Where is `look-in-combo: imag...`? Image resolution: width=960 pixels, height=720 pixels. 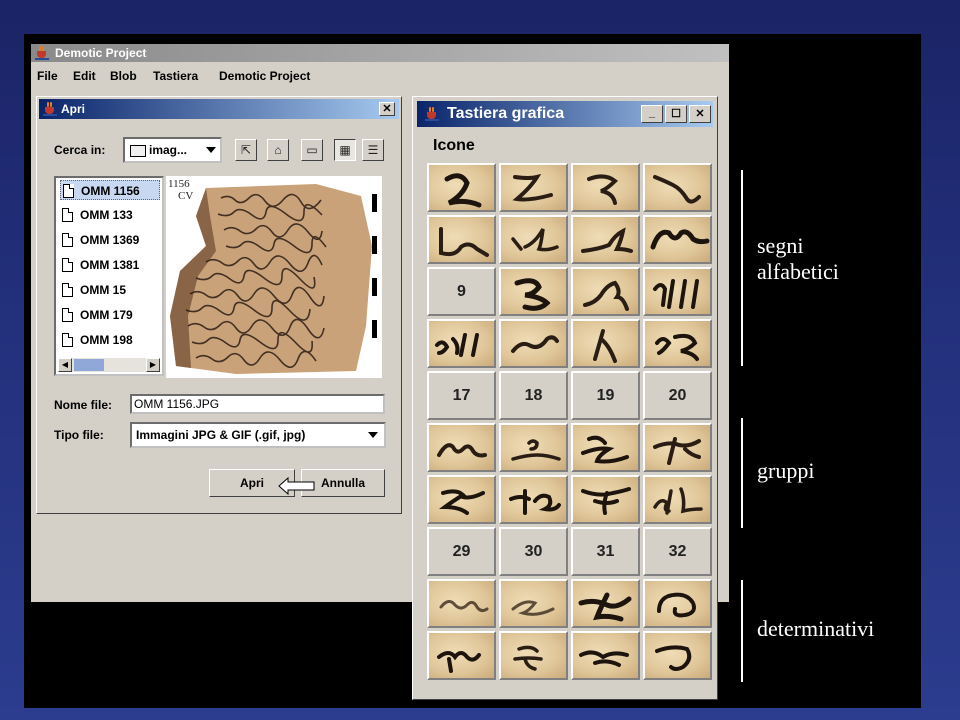 look-in-combo: imag... is located at coordinates (172, 150).